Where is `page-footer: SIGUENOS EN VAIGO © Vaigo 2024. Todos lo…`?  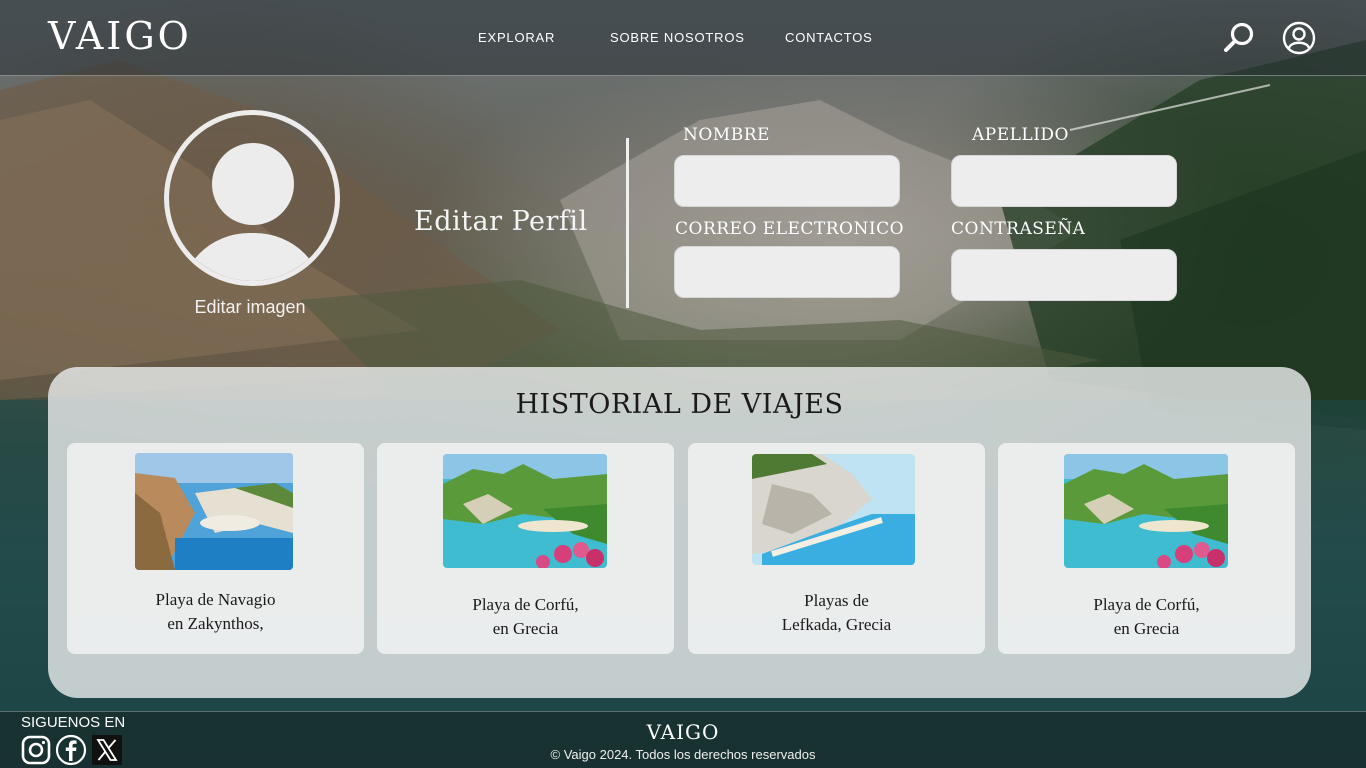 page-footer: SIGUENOS EN VAIGO © Vaigo 2024. Todos lo… is located at coordinates (683, 739).